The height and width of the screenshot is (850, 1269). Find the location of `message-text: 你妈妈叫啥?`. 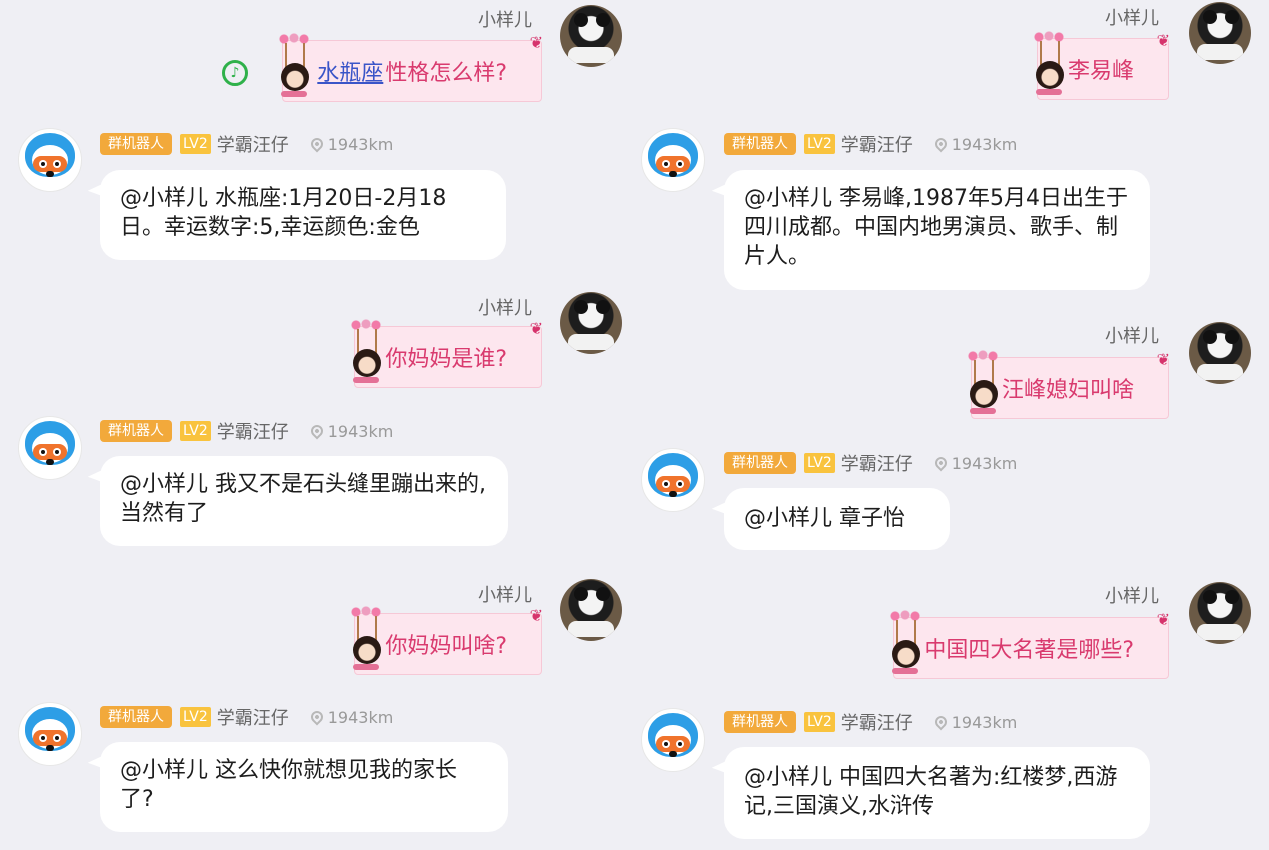

message-text: 你妈妈叫啥? is located at coordinates (446, 646).